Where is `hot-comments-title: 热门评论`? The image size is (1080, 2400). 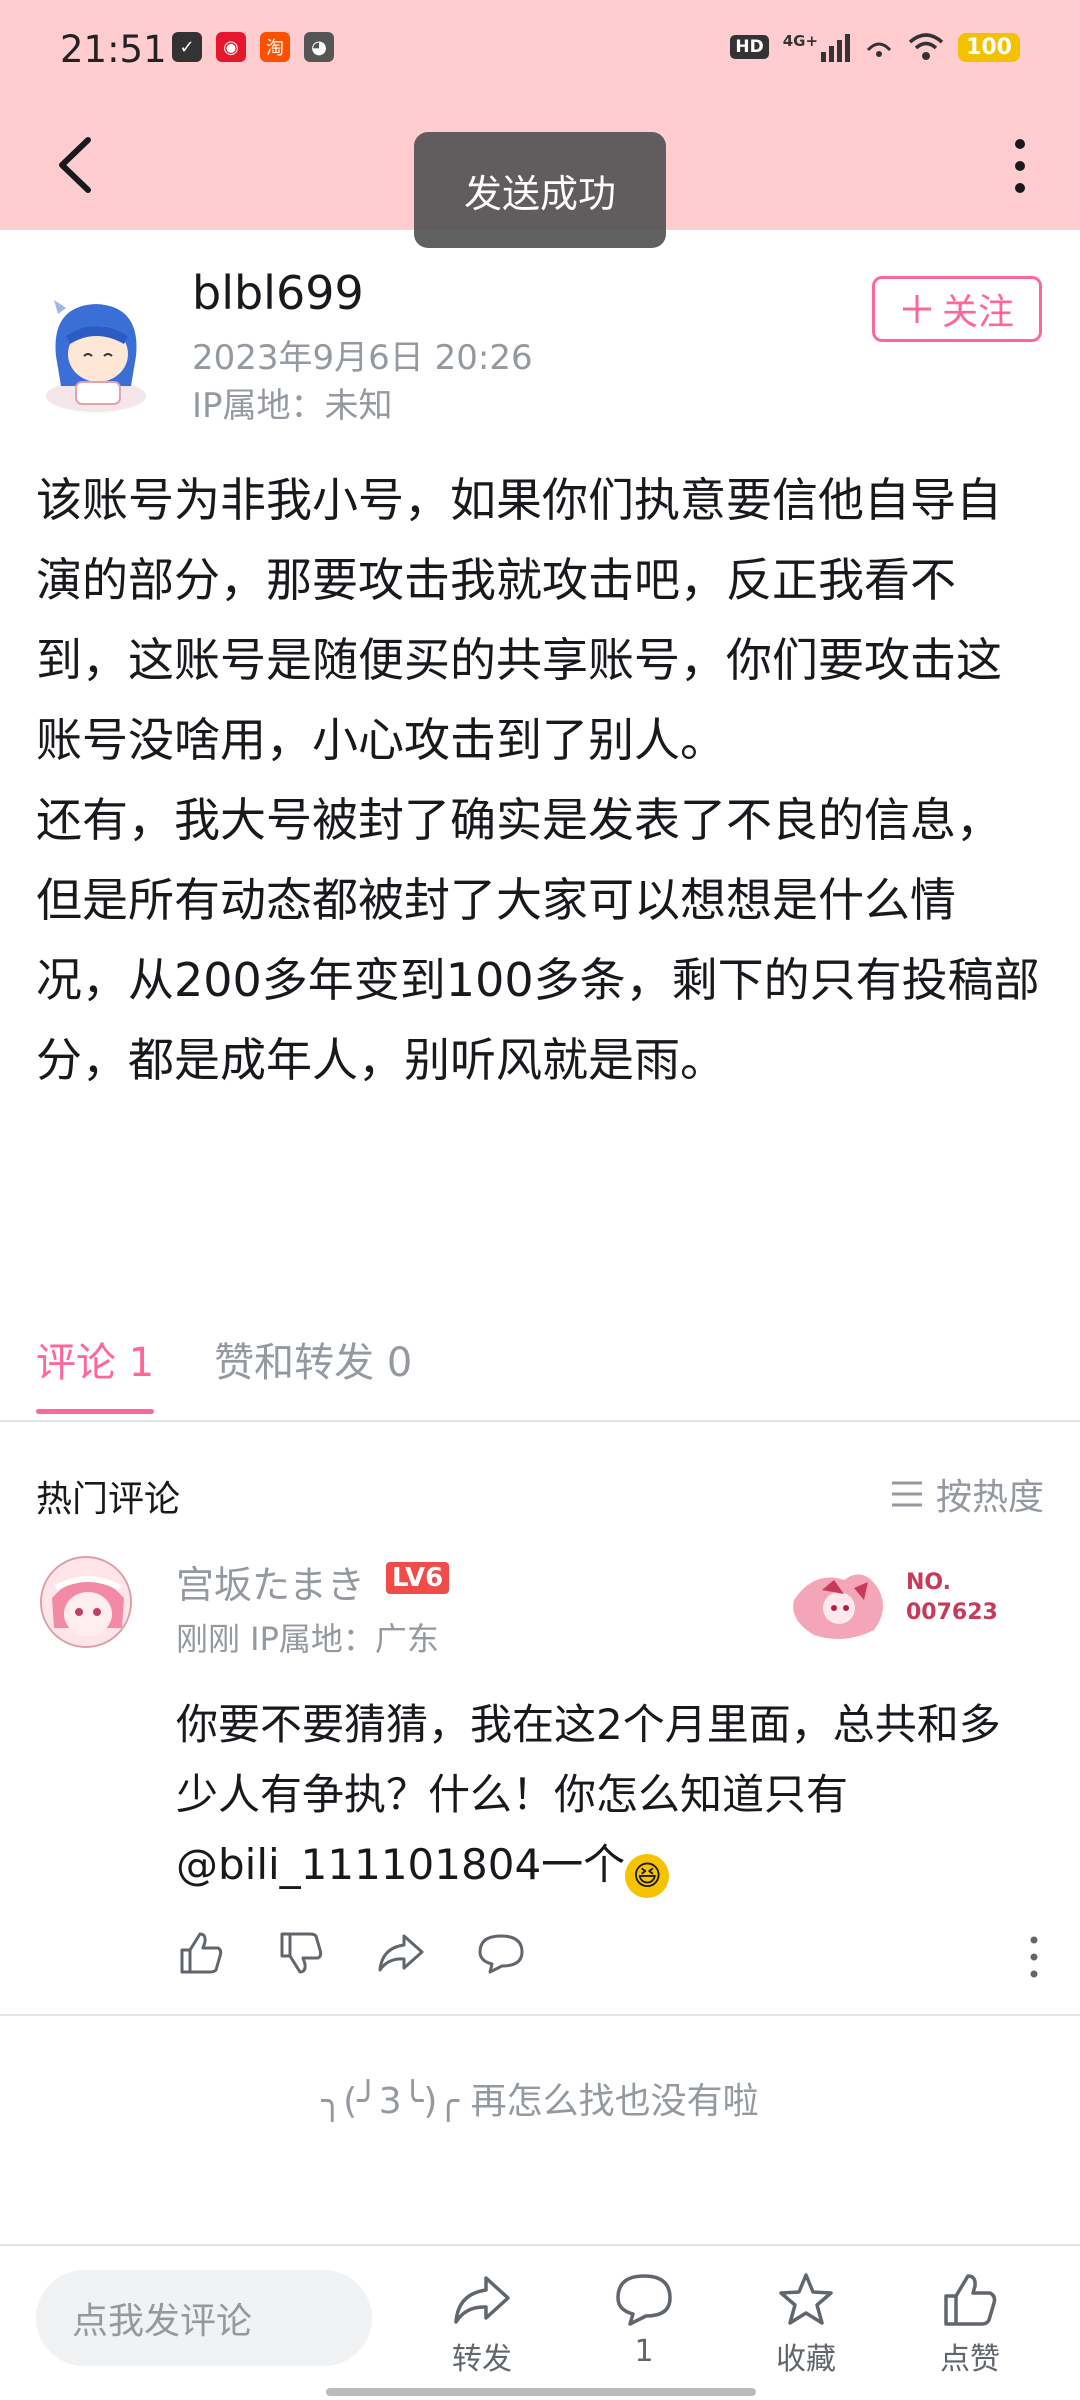 hot-comments-title: 热门评论 is located at coordinates (108, 1499).